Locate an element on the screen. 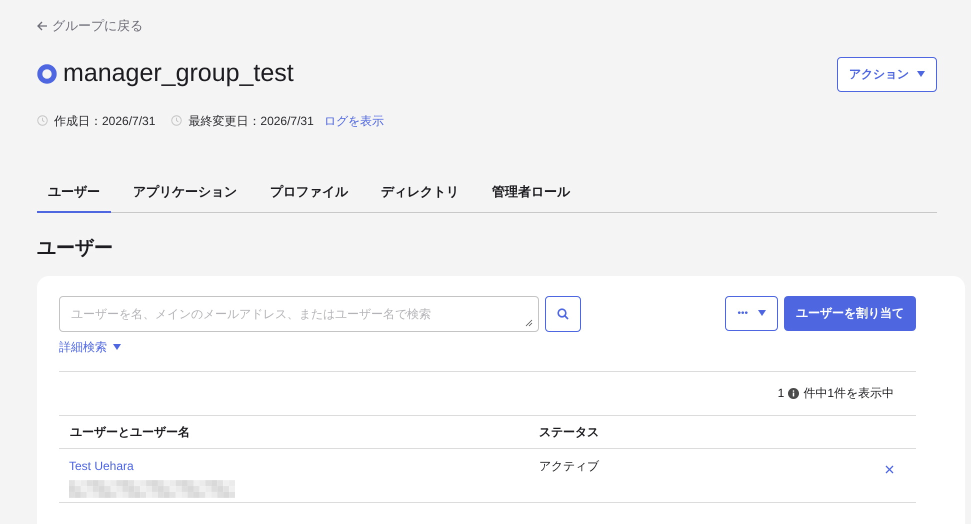 The width and height of the screenshot is (971, 524). tab: ディレクトリ is located at coordinates (420, 197).